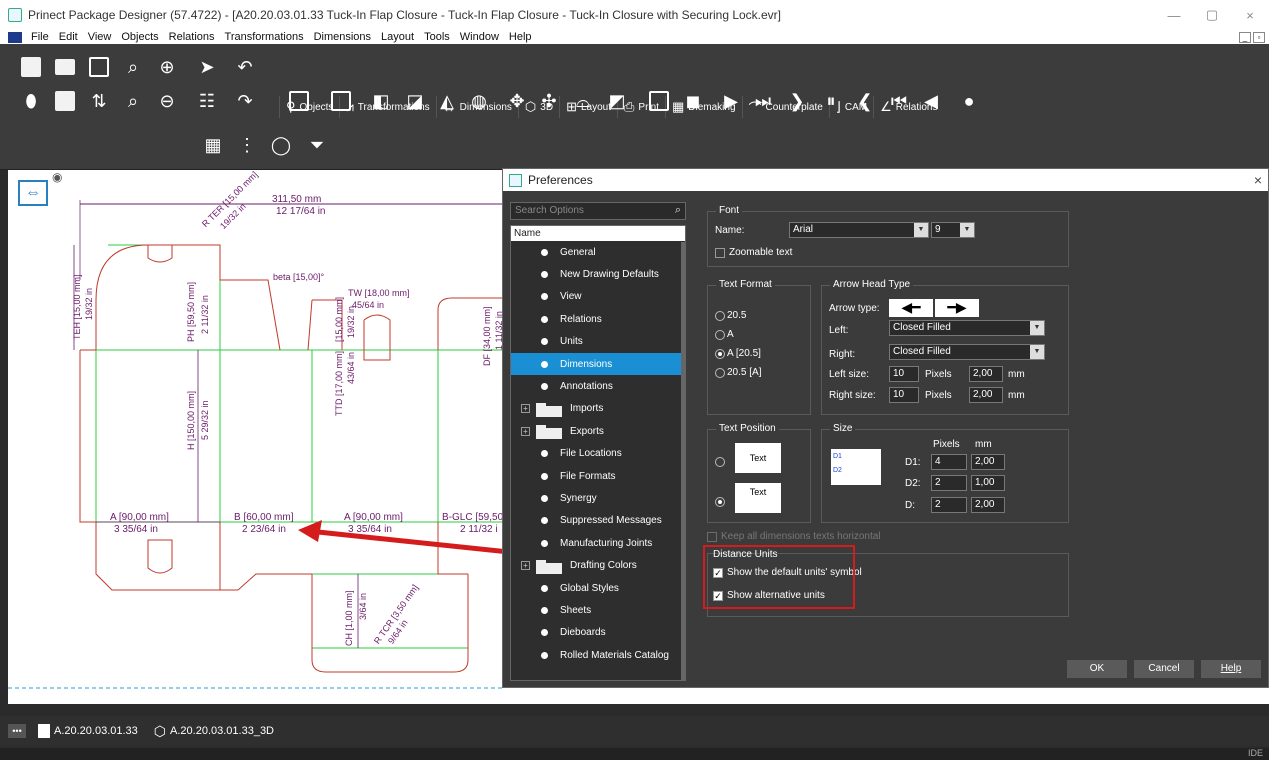 The image size is (1269, 760). Describe the element at coordinates (683, 461) in the screenshot. I see `tree-scrollbar` at that location.